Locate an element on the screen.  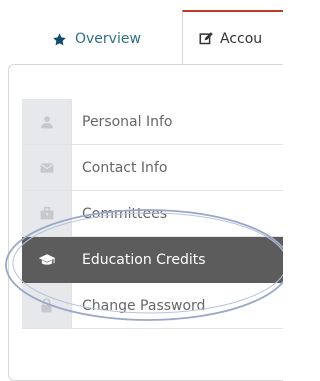
star-icon is located at coordinates (59, 38).